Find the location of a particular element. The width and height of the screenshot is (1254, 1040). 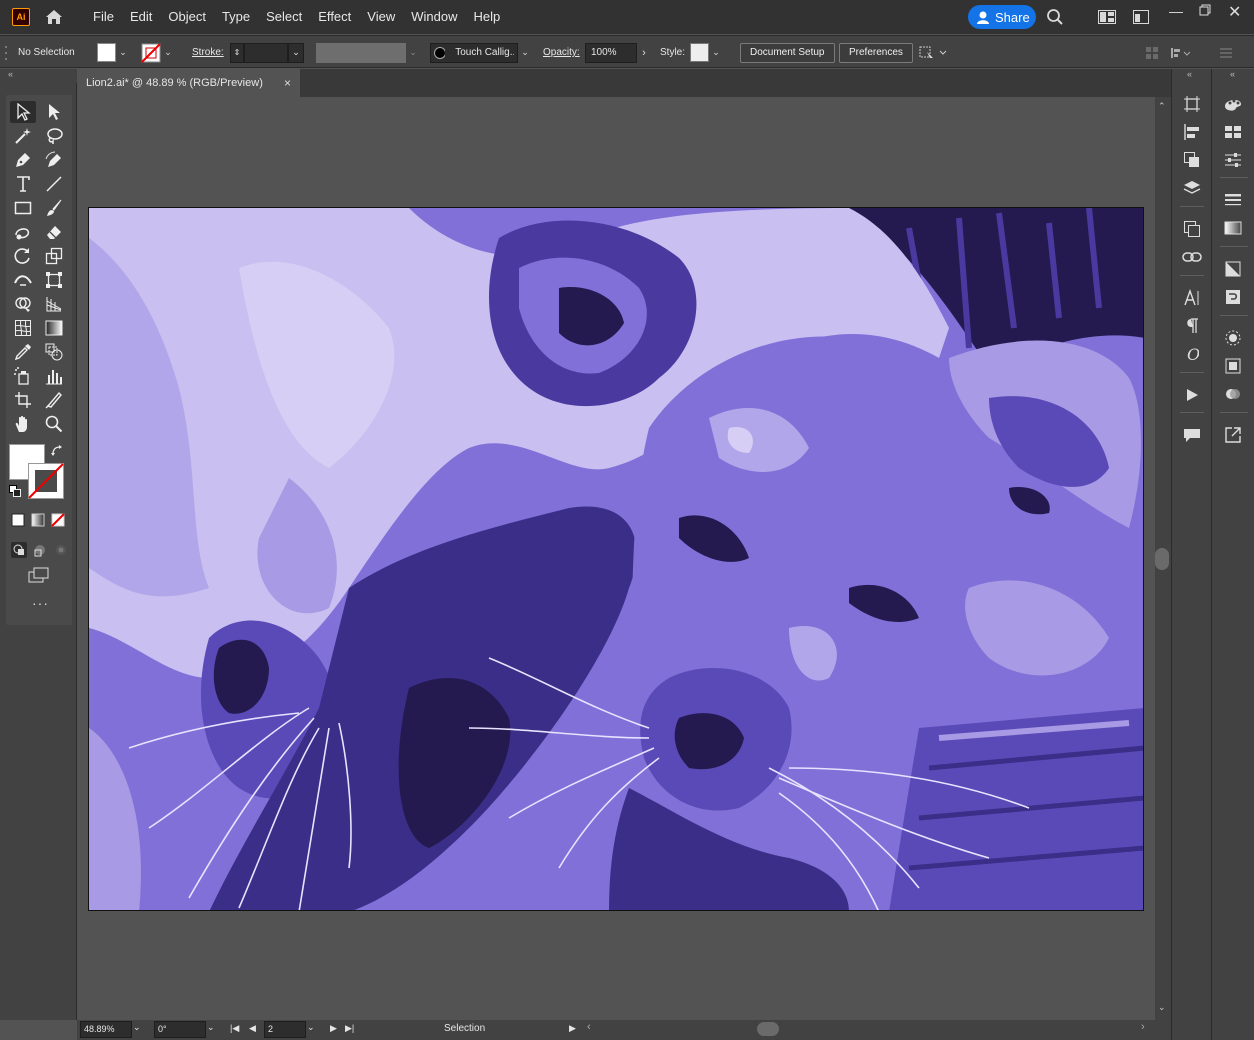

character-panel-icon is located at coordinates (1192, 298).